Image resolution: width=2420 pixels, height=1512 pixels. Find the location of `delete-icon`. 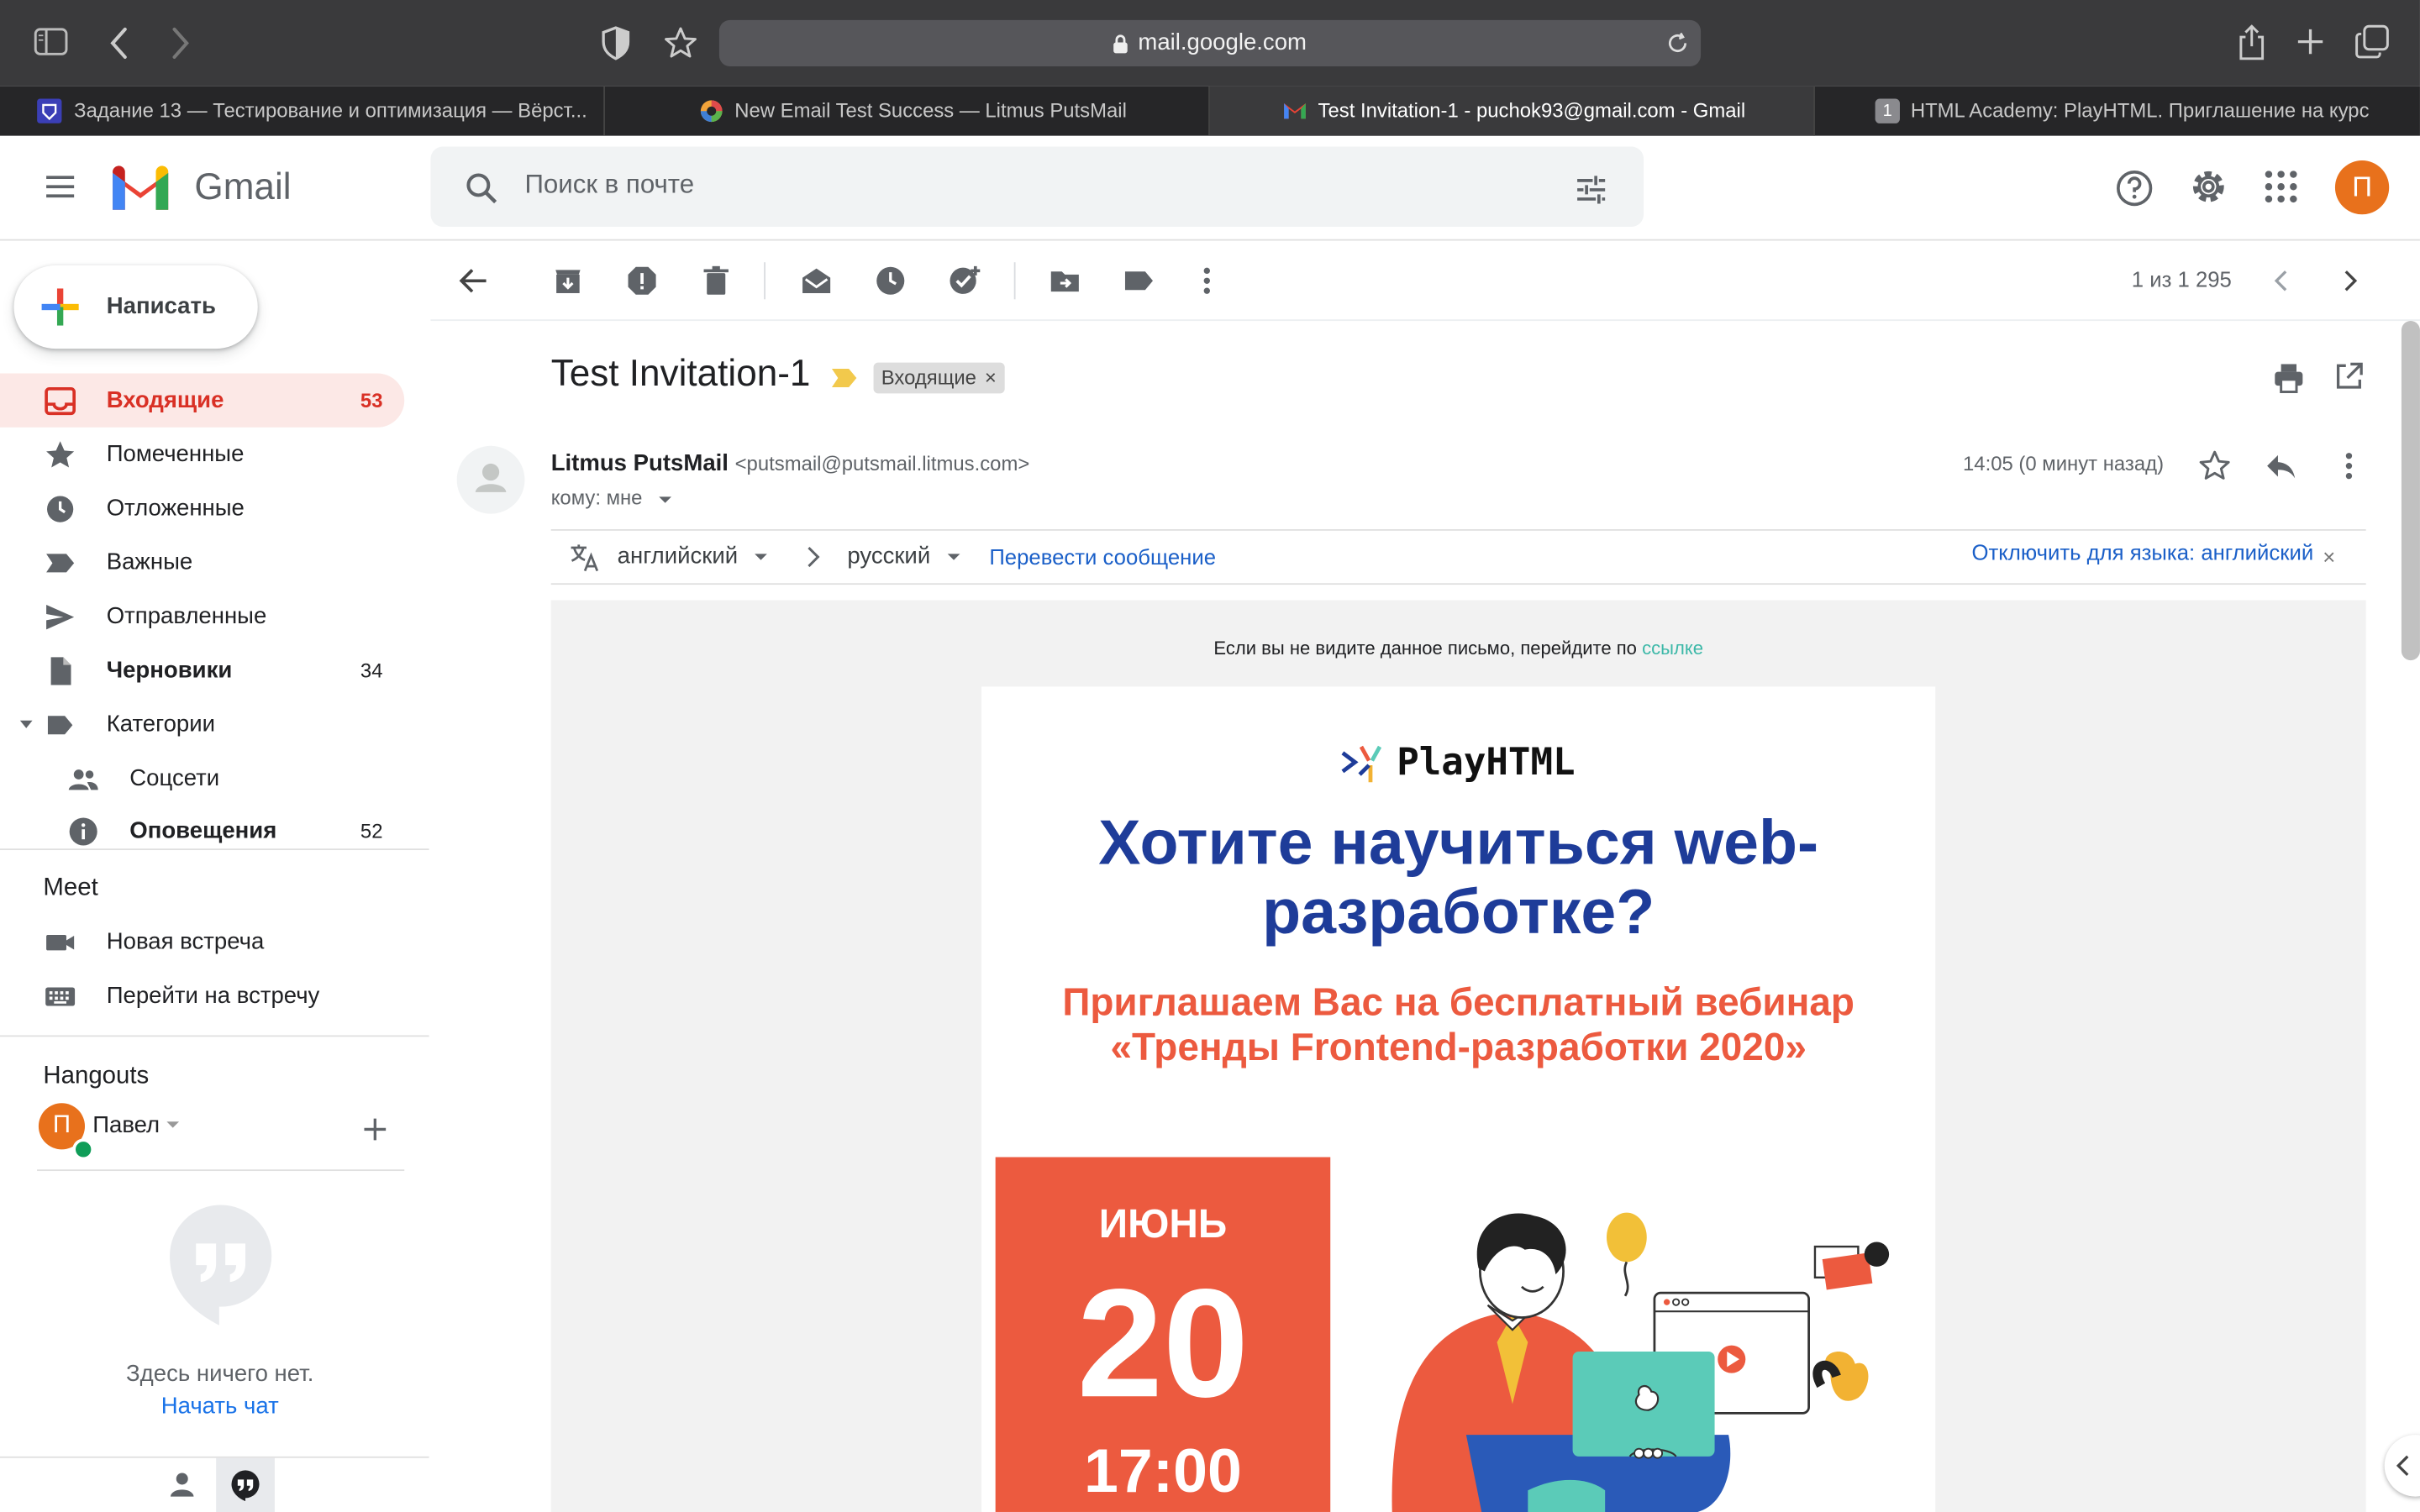

delete-icon is located at coordinates (716, 280).